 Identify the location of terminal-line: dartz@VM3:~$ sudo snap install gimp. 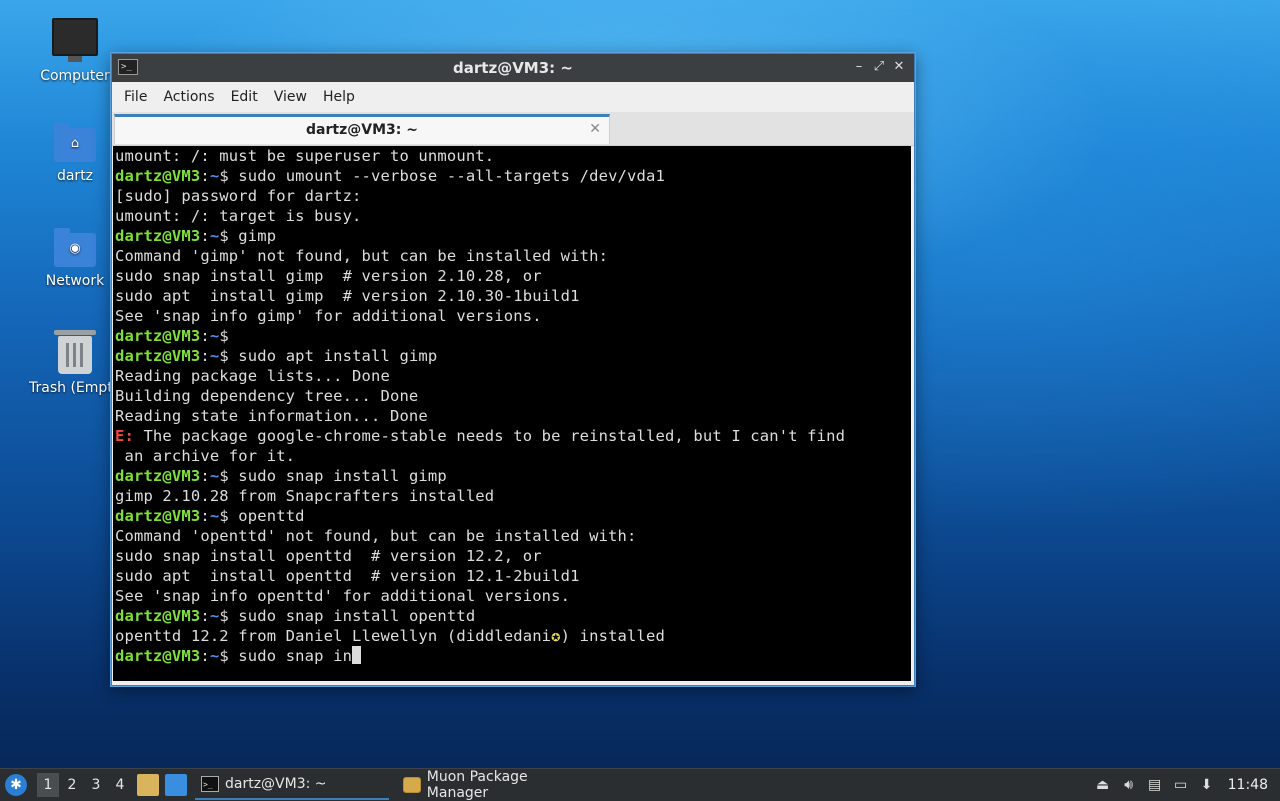
(513, 476).